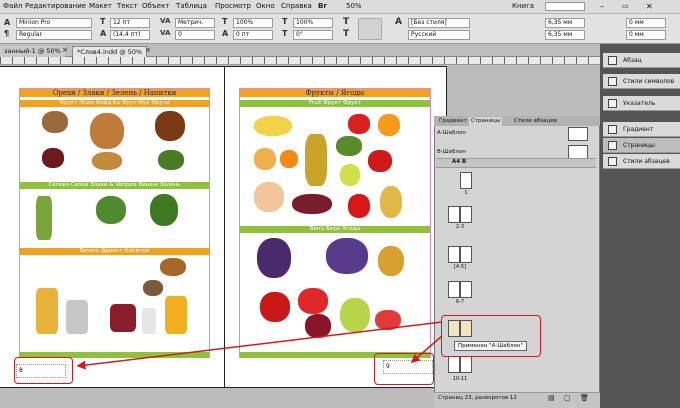  What do you see at coordinates (426, 349) in the screenshot?
I see `arrow-to-right-number` at bounding box center [426, 349].